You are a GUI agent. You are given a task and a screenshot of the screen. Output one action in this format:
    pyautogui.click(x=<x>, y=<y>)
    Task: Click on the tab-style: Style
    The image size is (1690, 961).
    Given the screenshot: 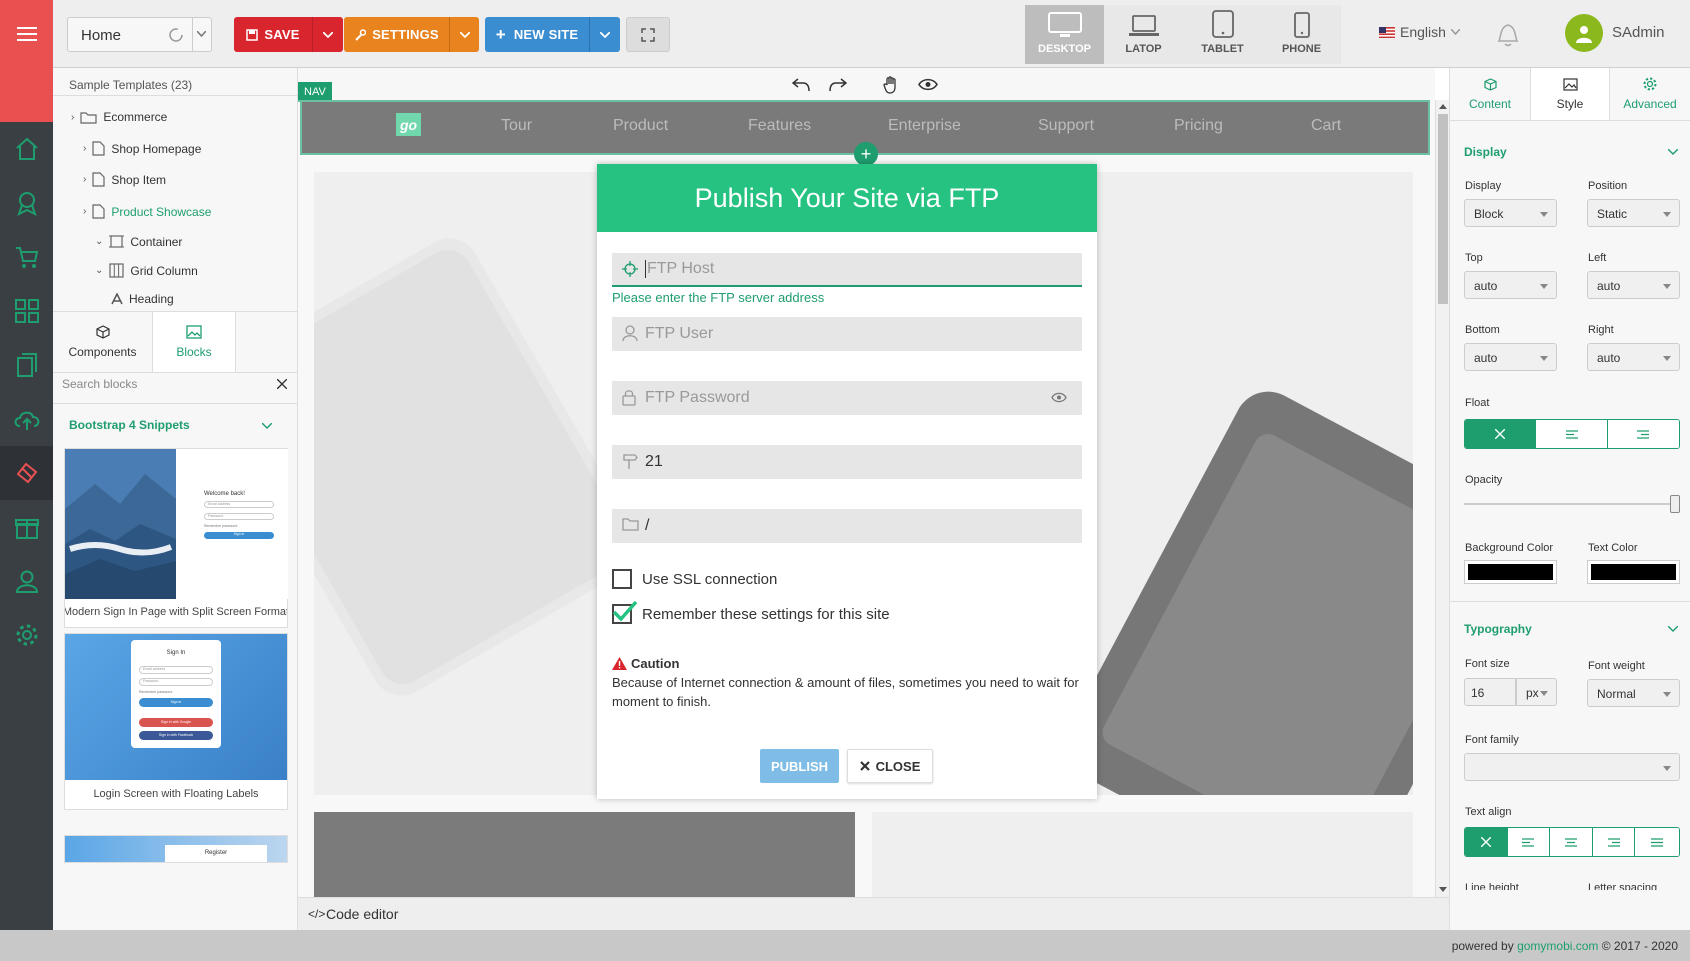 What is the action you would take?
    pyautogui.click(x=1570, y=94)
    